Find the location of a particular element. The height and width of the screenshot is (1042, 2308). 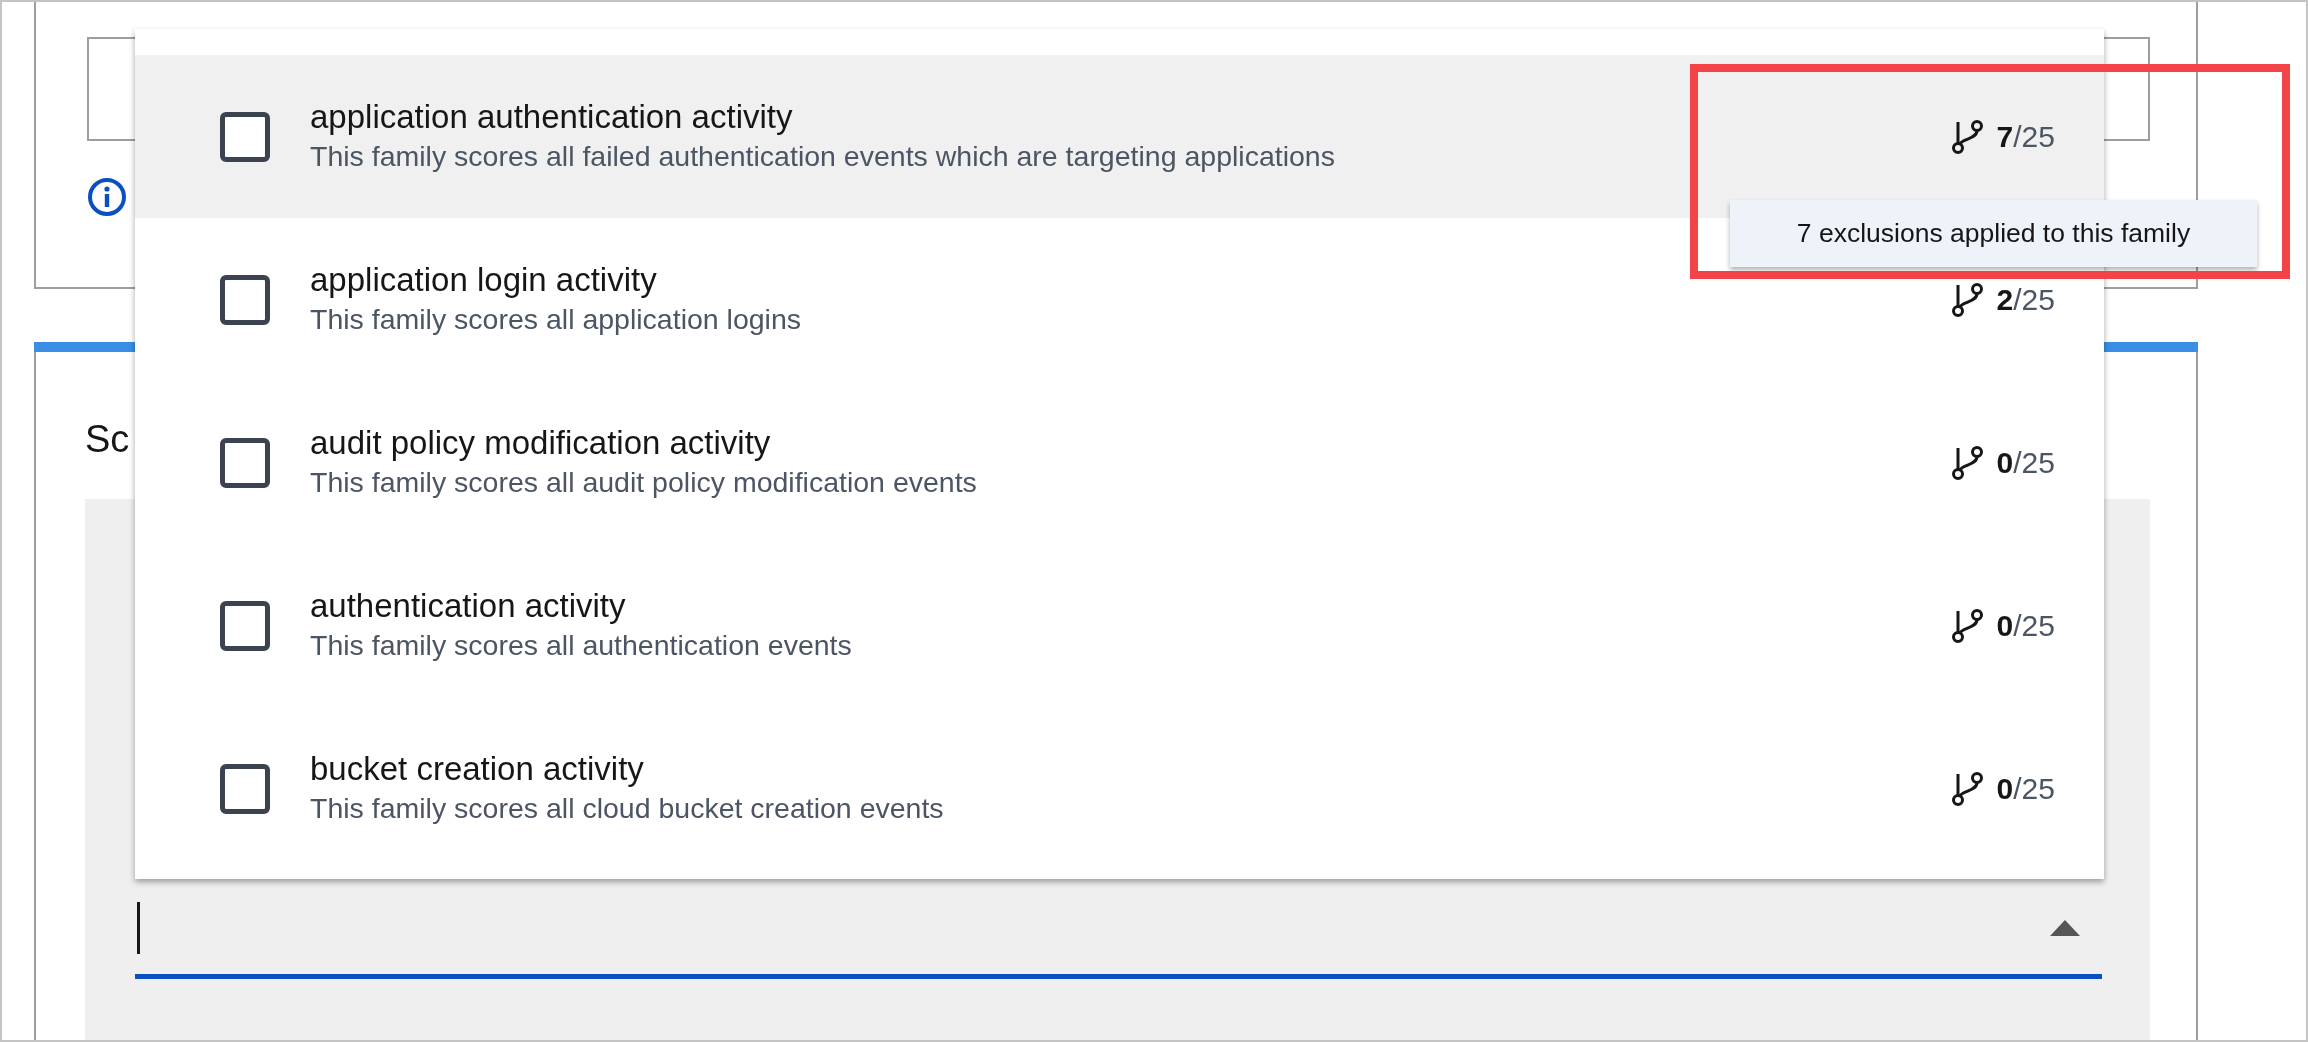

family-description: This family scores all cloud bucket creation events is located at coordinates (627, 809).